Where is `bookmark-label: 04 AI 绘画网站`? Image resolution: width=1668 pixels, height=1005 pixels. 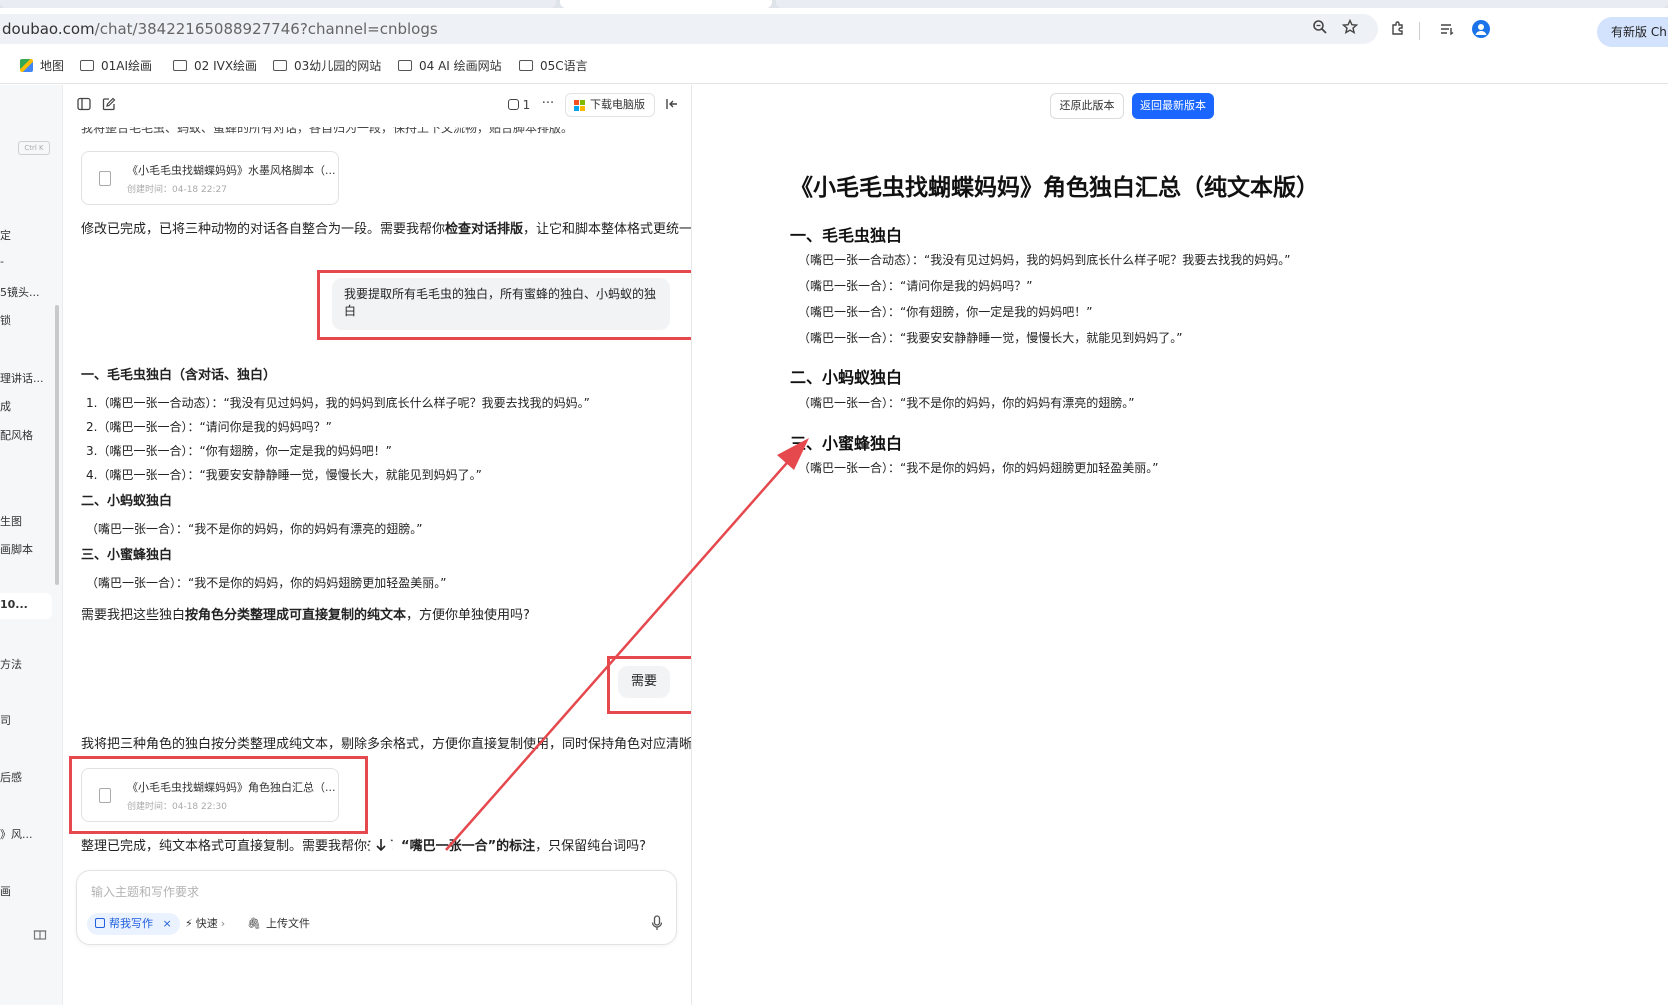
bookmark-label: 04 AI 绘画网站 is located at coordinates (460, 66).